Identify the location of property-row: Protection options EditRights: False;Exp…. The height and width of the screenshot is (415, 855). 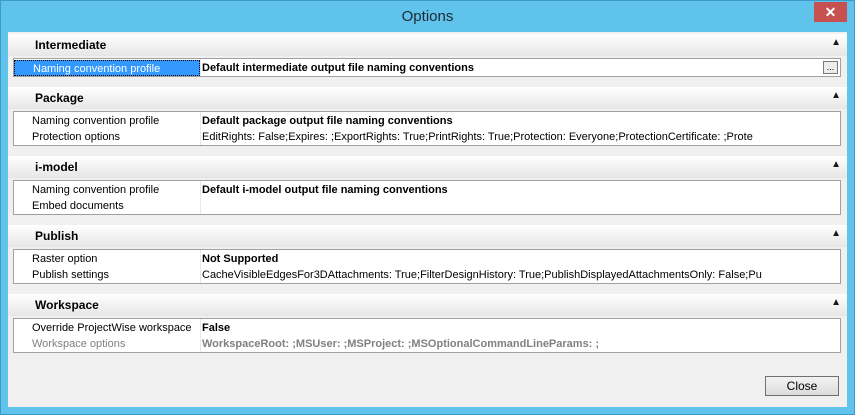
(427, 137).